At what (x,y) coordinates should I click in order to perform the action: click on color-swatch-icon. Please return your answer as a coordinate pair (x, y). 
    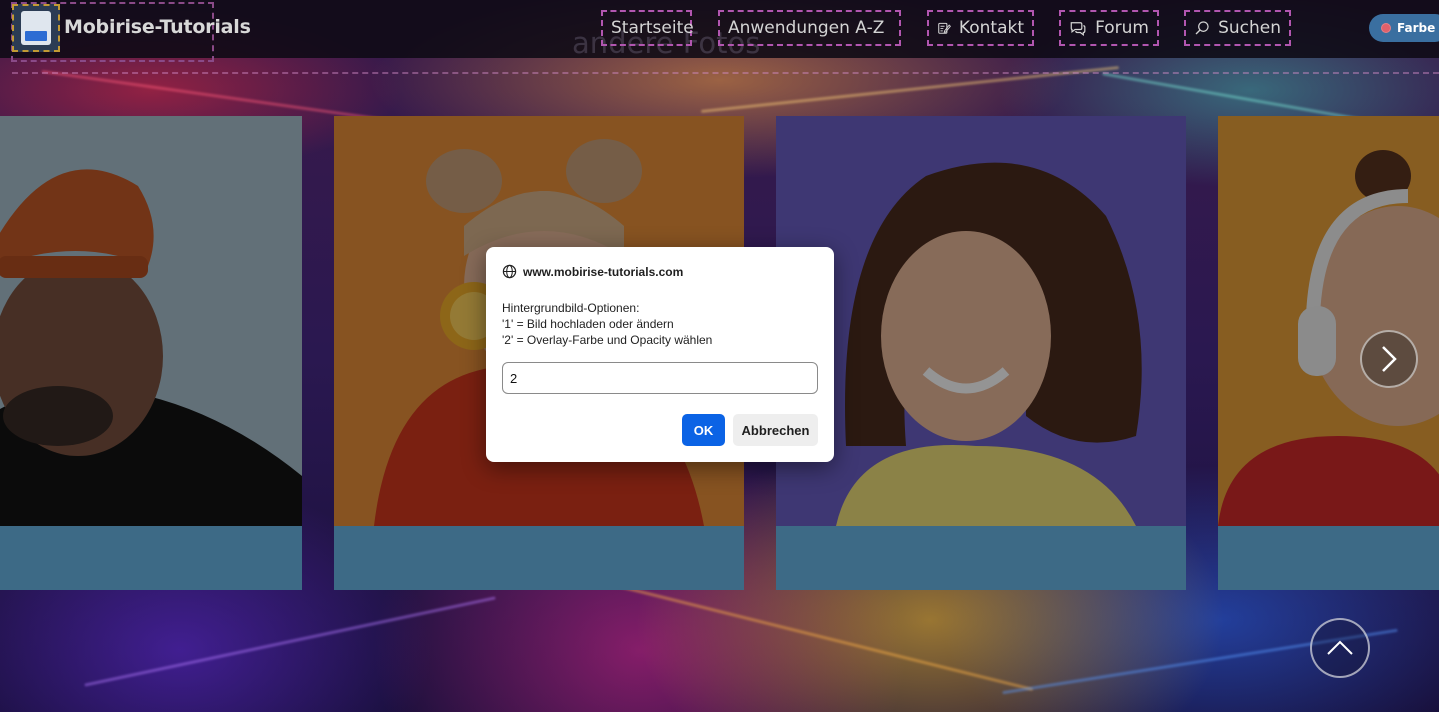
    Looking at the image, I should click on (1386, 28).